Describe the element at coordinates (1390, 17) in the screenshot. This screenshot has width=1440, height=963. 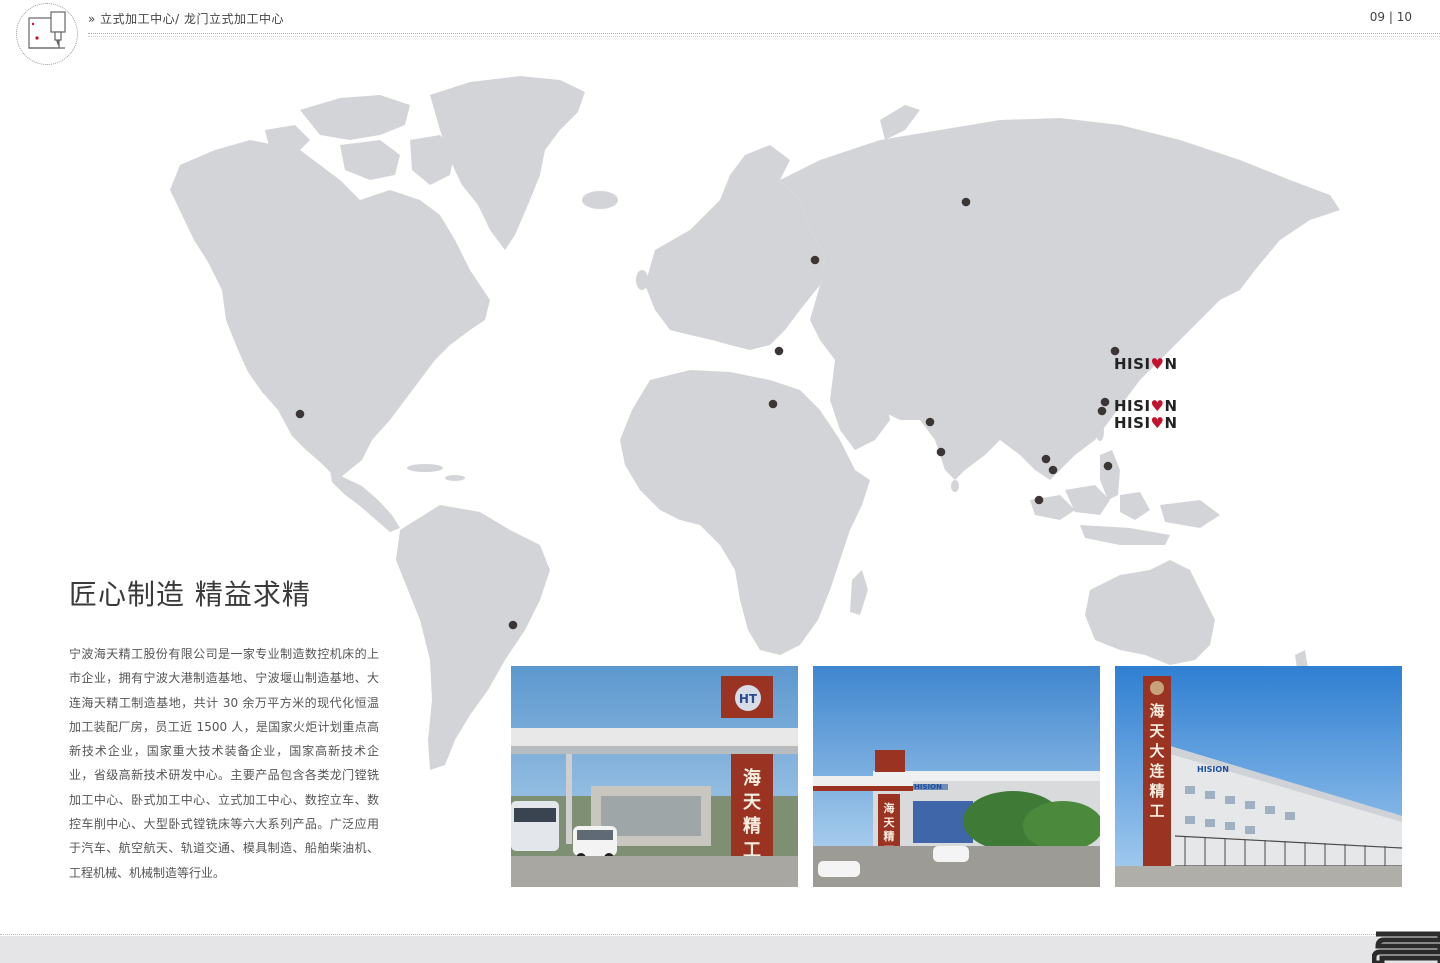
I see `page-number: 09 | 10` at that location.